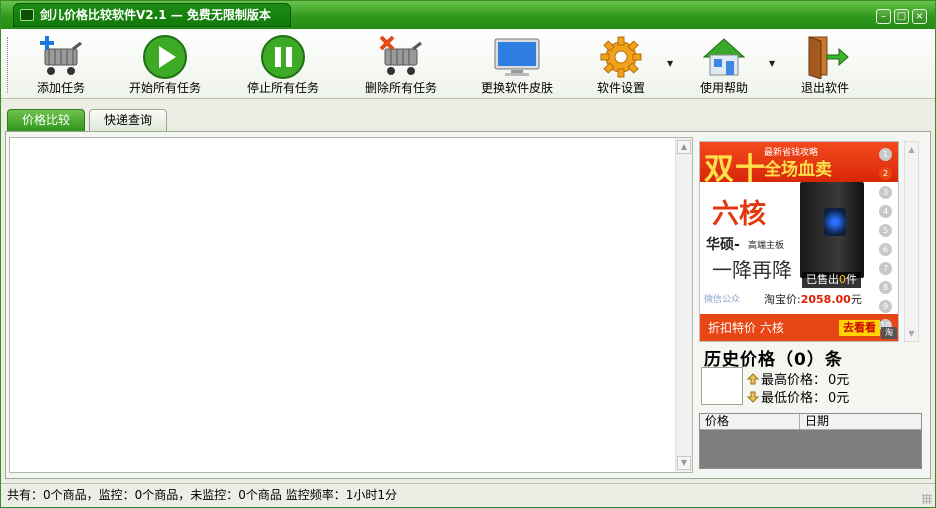 The image size is (936, 508). Describe the element at coordinates (722, 386) in the screenshot. I see `product-thumbnail` at that location.